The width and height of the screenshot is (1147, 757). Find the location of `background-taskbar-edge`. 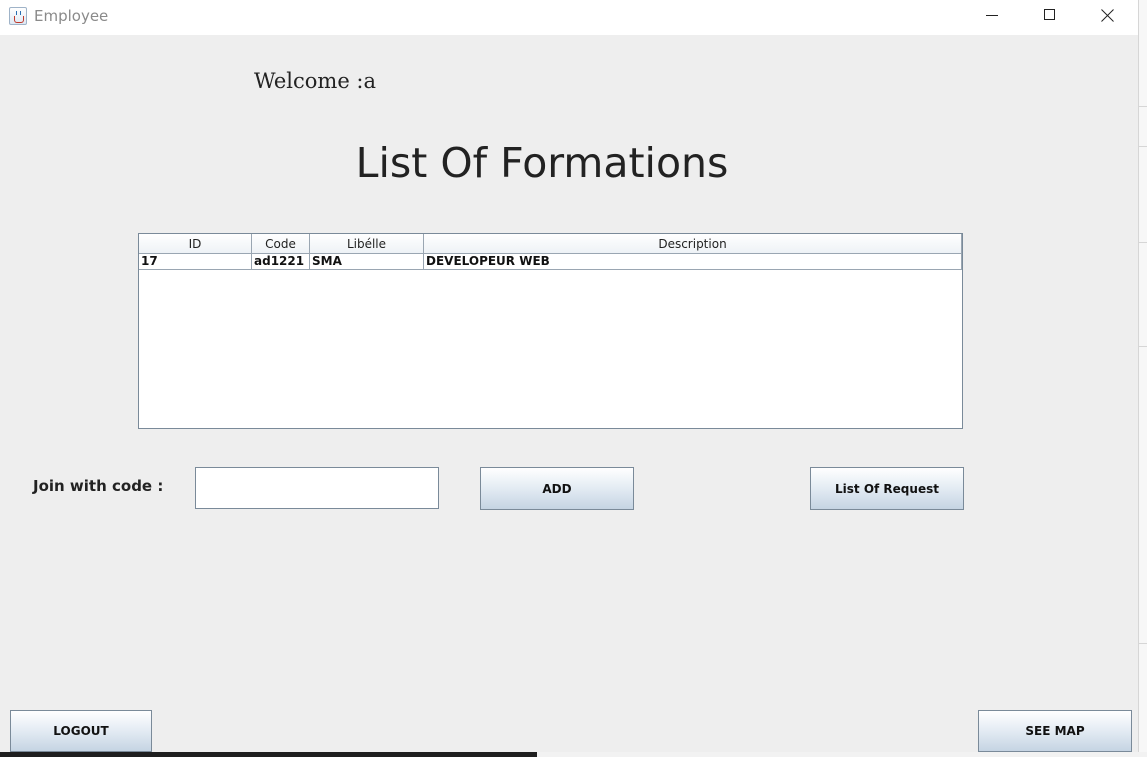

background-taskbar-edge is located at coordinates (573, 754).